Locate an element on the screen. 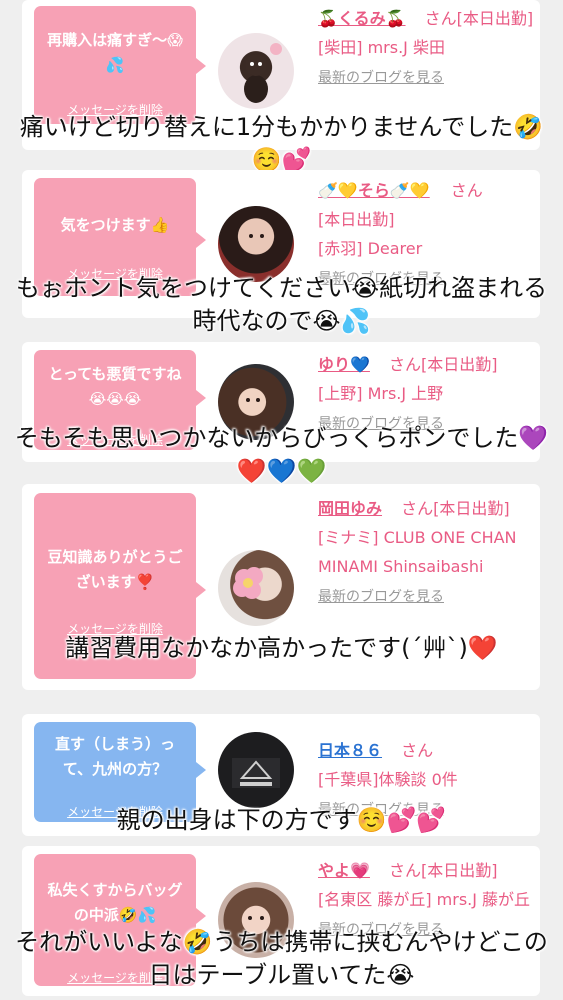 This screenshot has width=563, height=1000. message-text: 直す（しまう）って、九州の方？ is located at coordinates (114, 756).